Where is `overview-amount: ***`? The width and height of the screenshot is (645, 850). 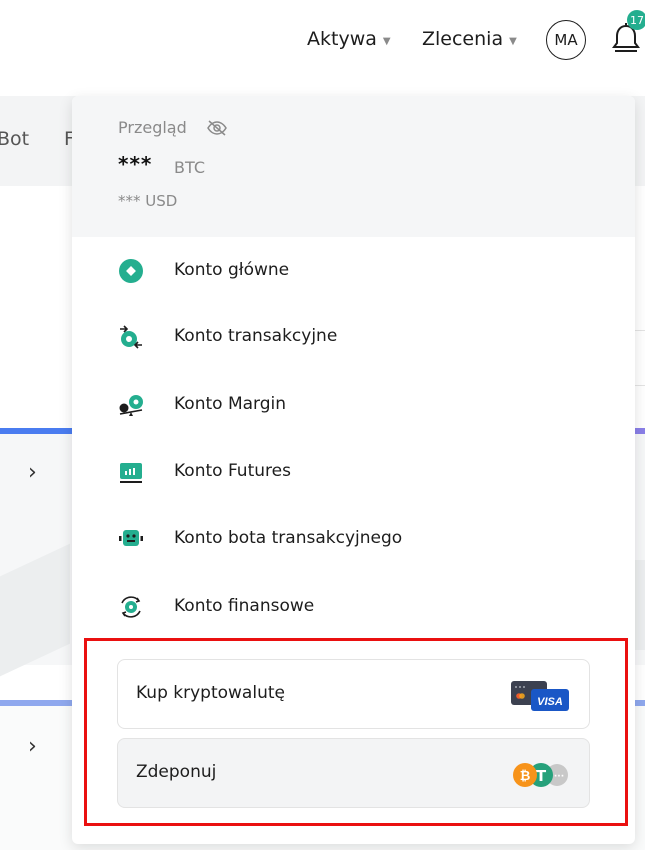 overview-amount: *** is located at coordinates (135, 164).